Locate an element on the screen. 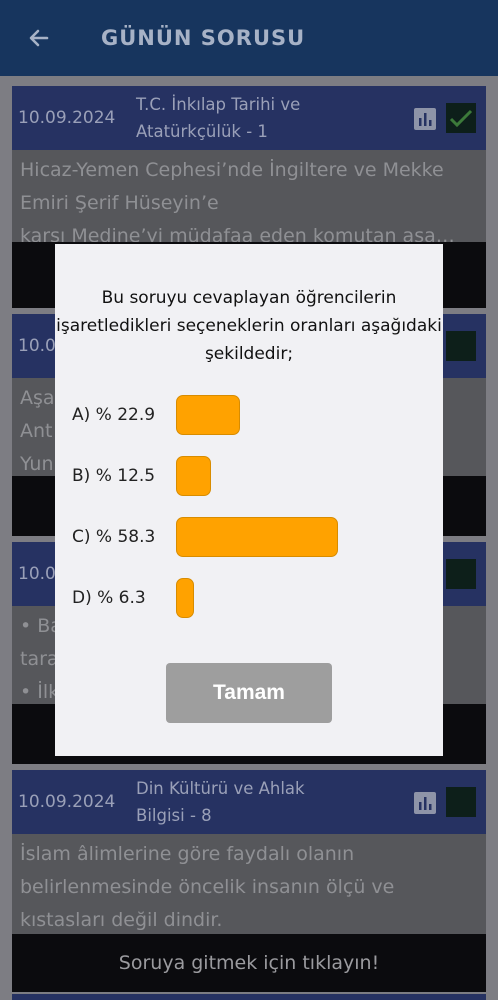  option-row: C) % 58.3 is located at coordinates (205, 537).